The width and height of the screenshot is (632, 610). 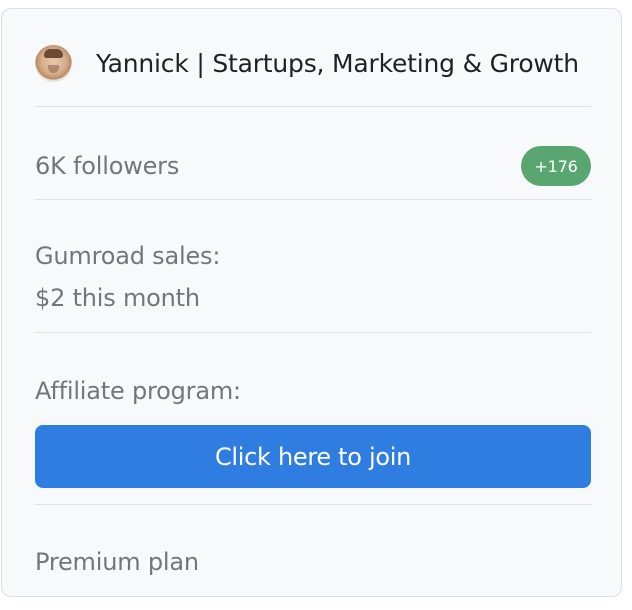 What do you see at coordinates (128, 256) in the screenshot?
I see `sales-label: Gumroad sales:` at bounding box center [128, 256].